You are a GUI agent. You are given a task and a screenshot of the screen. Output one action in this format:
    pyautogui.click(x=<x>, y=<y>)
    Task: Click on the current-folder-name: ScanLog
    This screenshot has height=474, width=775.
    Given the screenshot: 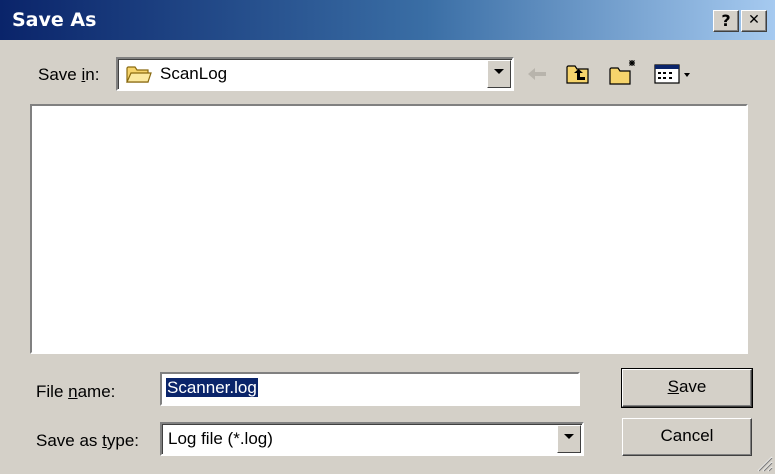 What is the action you would take?
    pyautogui.click(x=194, y=73)
    